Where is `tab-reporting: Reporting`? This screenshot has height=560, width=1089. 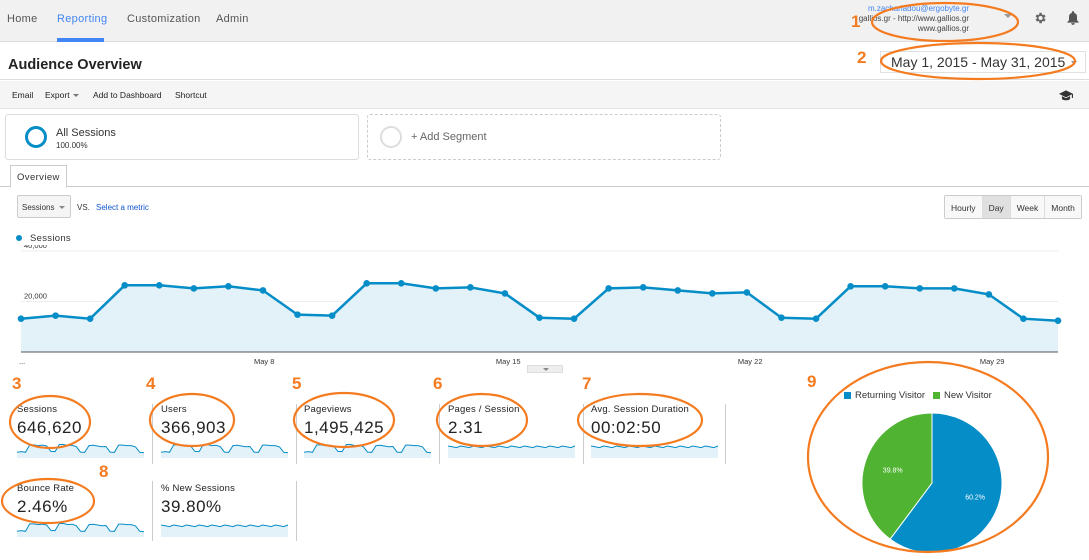
tab-reporting: Reporting is located at coordinates (82, 19).